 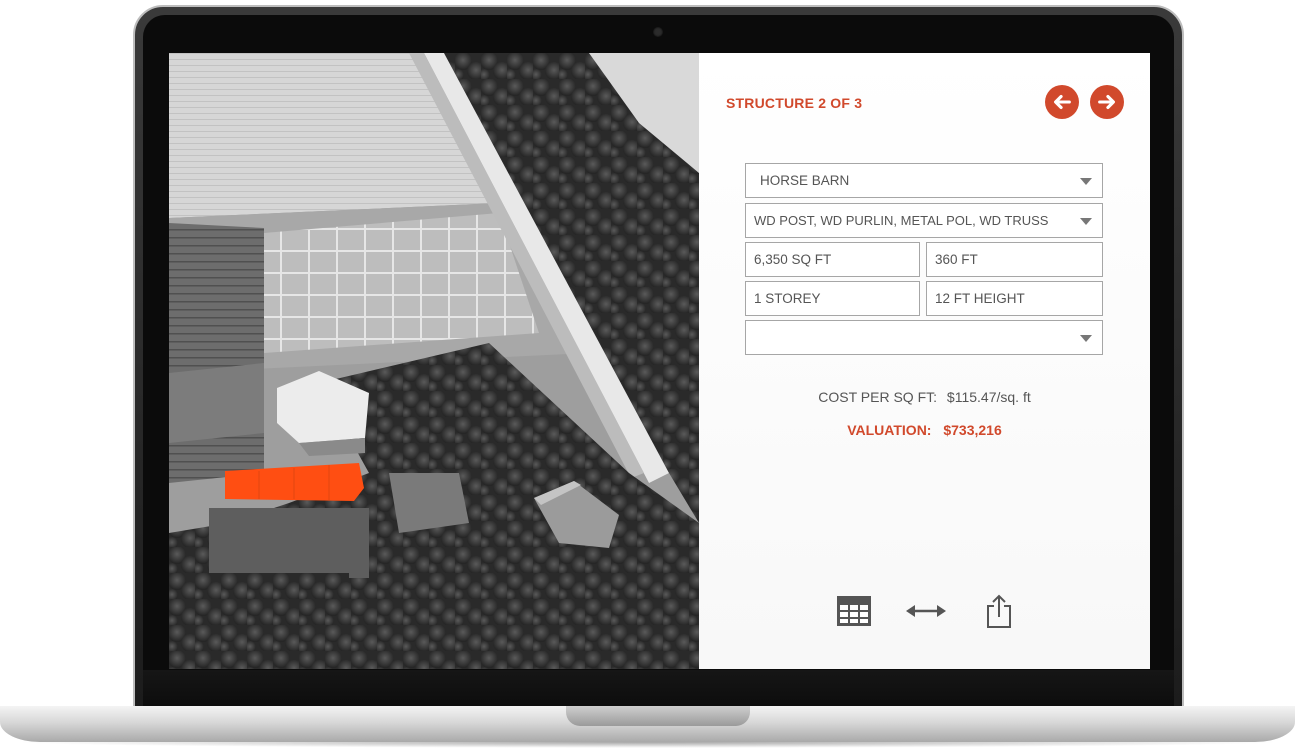 I want to click on cost-per-sqft: COST PER SQ FT: $115.47/sq. ft, so click(x=924, y=397).